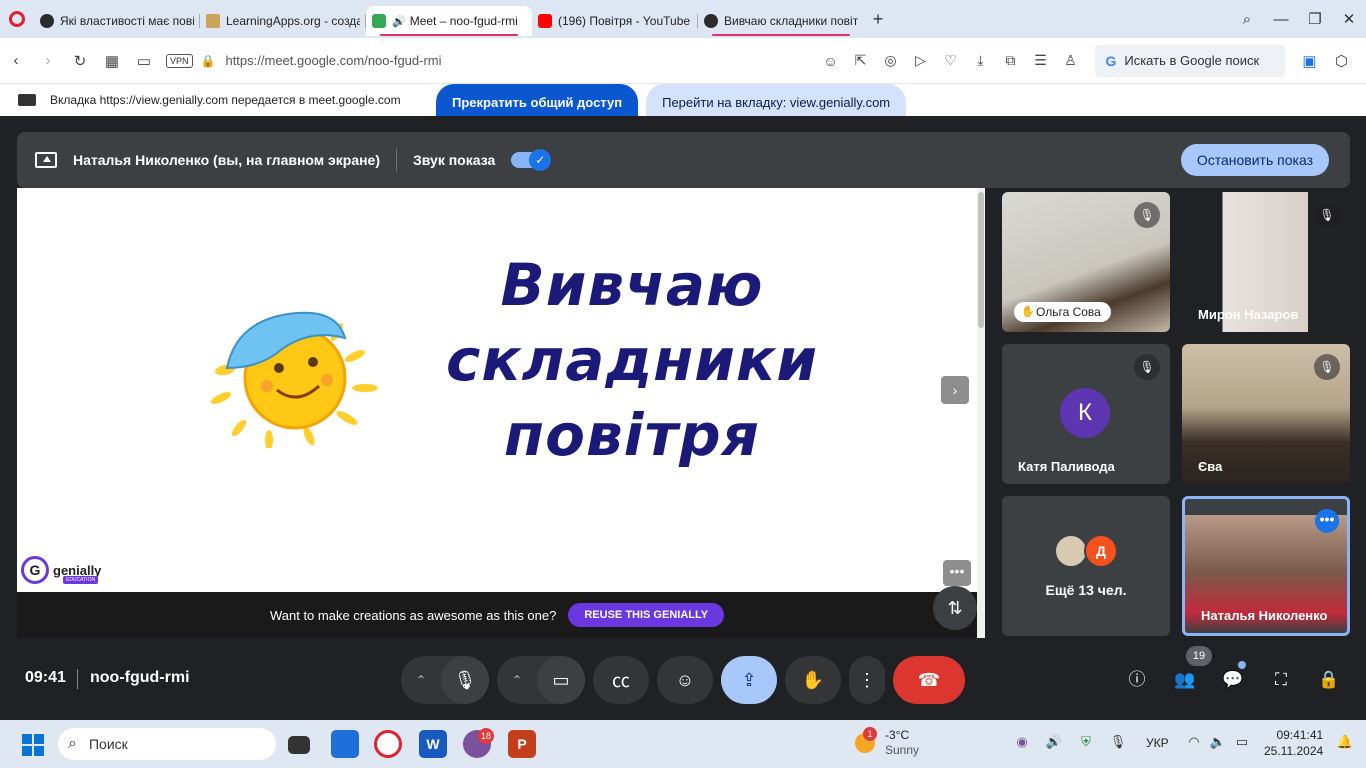 The image size is (1366, 768). I want to click on play-icon: ▷, so click(920, 60).